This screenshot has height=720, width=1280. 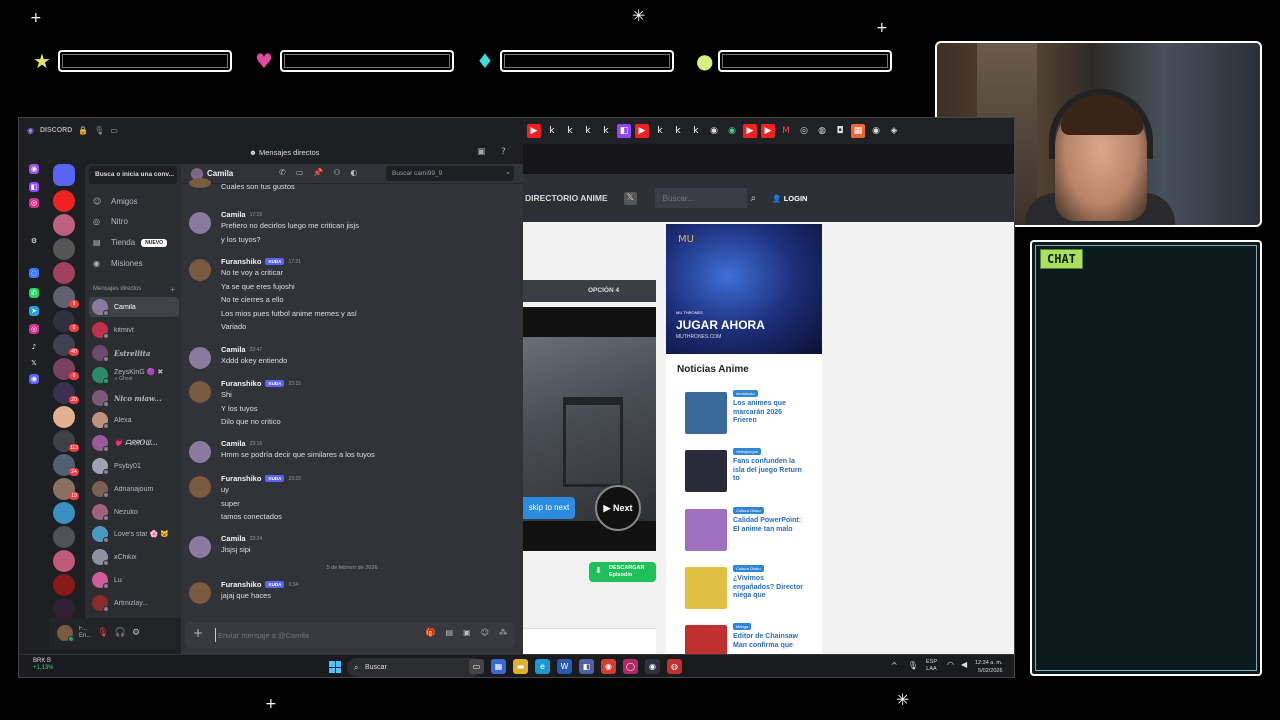 I want to click on player-option-tab: OPCIÓN 4, so click(x=589, y=291).